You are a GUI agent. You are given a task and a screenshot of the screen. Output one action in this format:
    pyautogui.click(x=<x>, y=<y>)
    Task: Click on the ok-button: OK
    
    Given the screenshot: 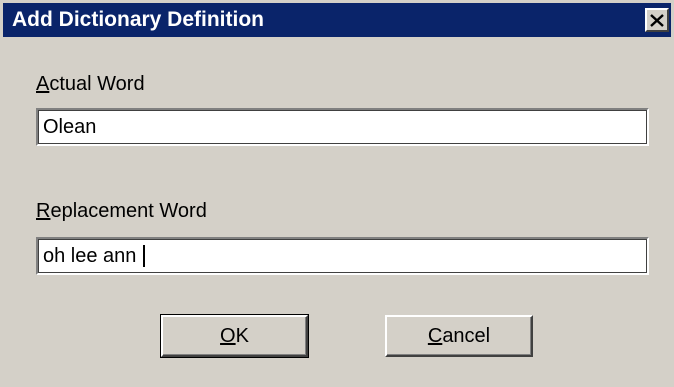 What is the action you would take?
    pyautogui.click(x=234, y=336)
    